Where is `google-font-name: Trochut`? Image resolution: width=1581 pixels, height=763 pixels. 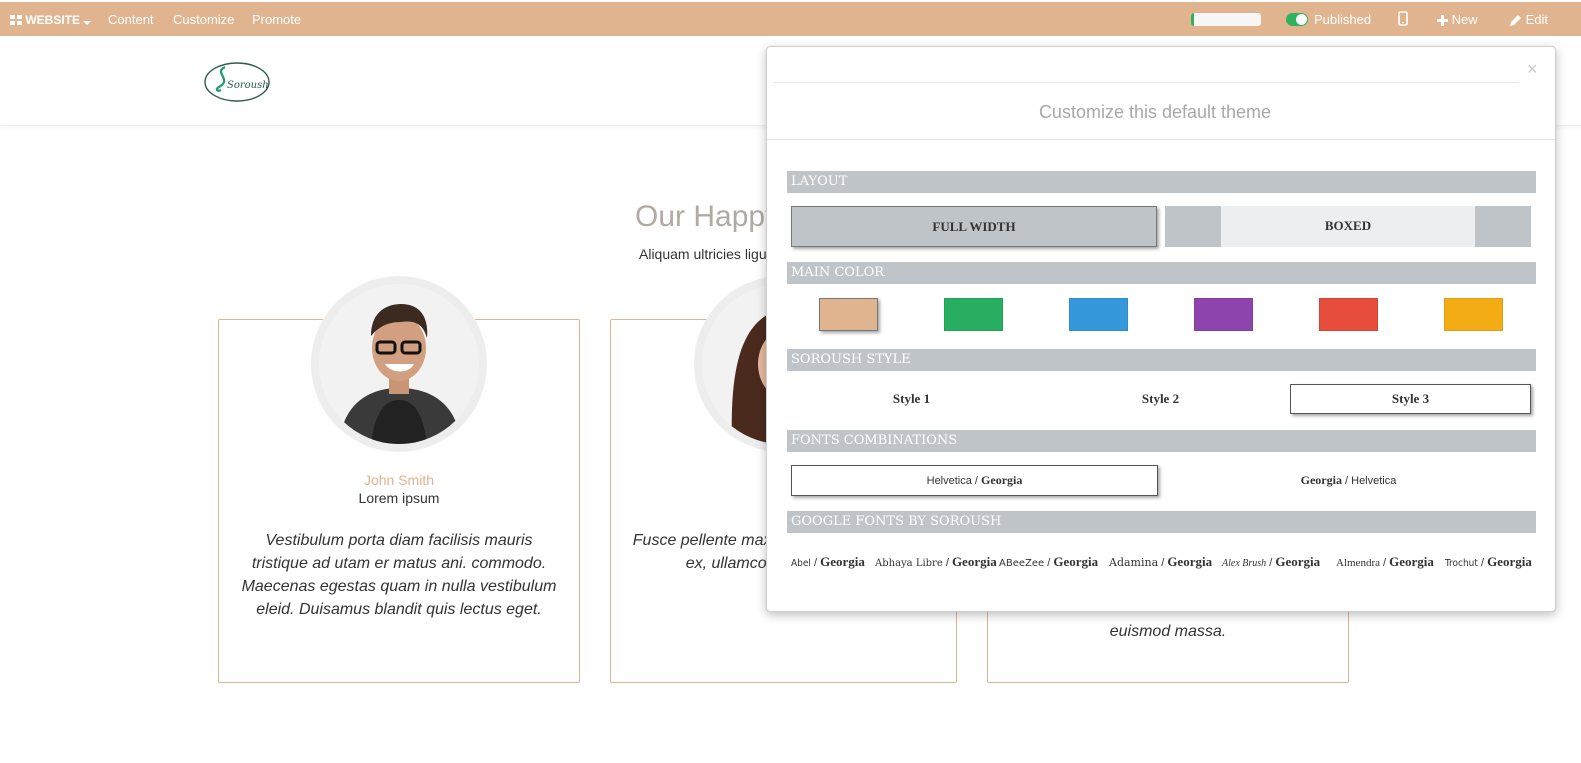 google-font-name: Trochut is located at coordinates (1461, 563).